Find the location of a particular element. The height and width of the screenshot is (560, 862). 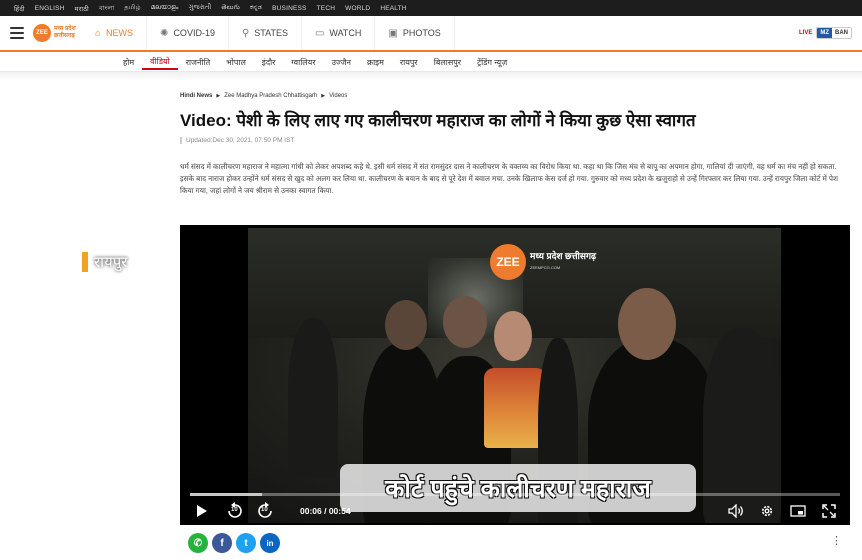

lang-link: தமிழ் is located at coordinates (132, 8).